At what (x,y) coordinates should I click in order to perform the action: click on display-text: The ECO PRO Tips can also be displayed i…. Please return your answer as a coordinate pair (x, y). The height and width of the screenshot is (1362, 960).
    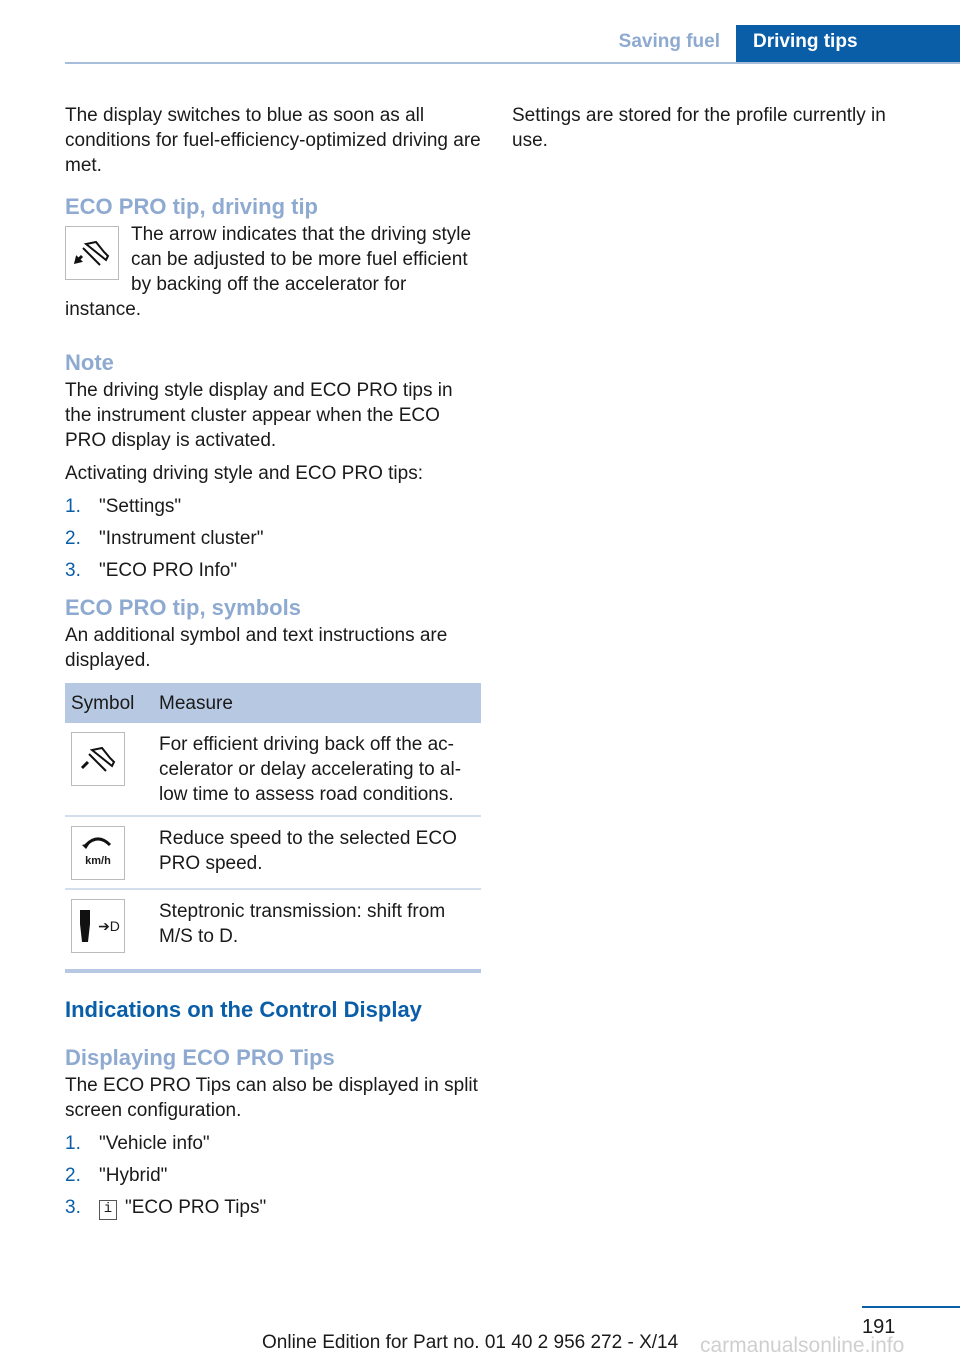
    Looking at the image, I should click on (271, 1098).